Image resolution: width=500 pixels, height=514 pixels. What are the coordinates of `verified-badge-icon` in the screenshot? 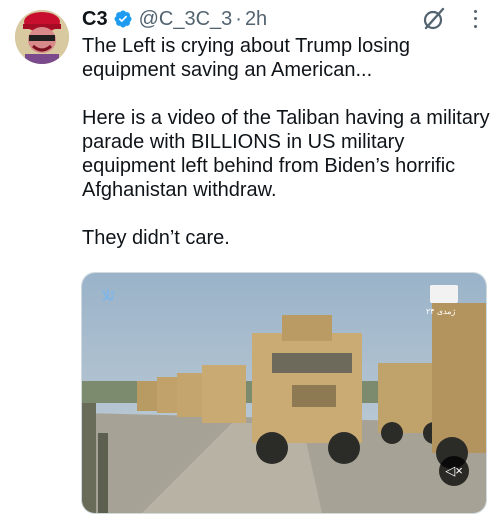 It's located at (123, 19).